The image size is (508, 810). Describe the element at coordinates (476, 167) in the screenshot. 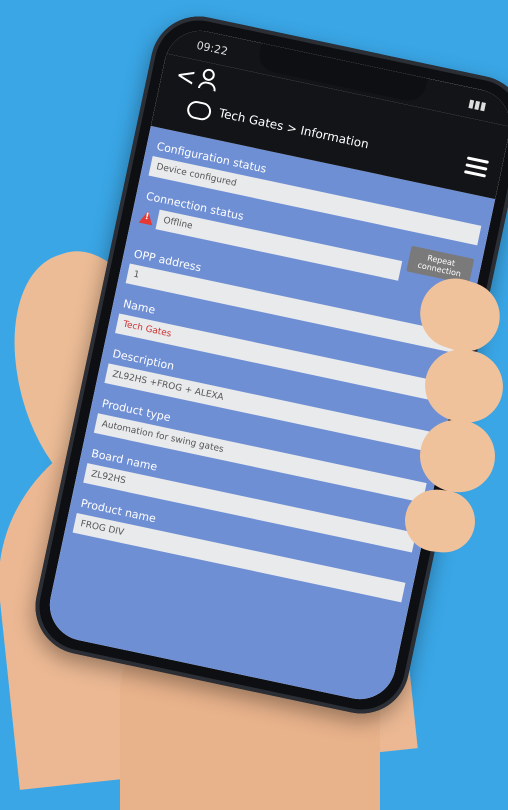

I see `hamburger-menu-icon` at that location.